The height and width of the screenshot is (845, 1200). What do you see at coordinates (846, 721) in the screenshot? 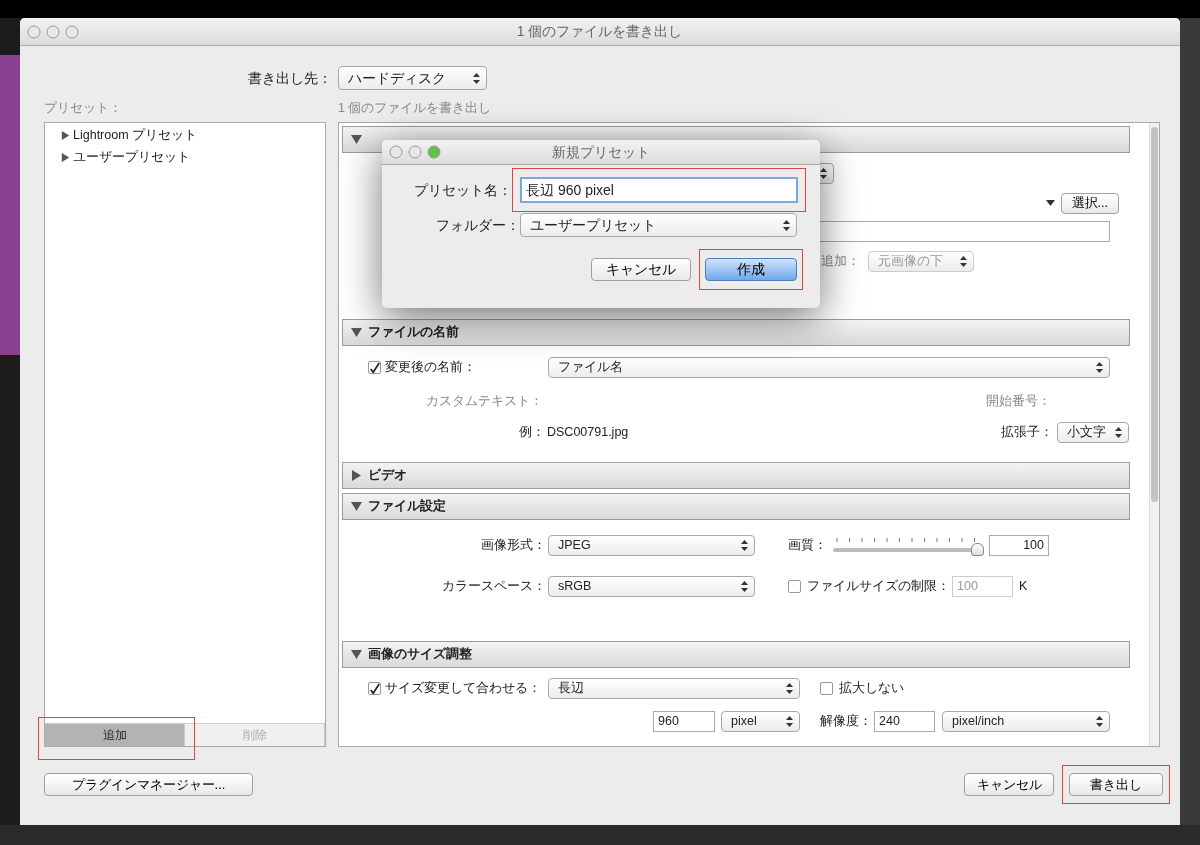
I see `resolution-label: 解像度：` at bounding box center [846, 721].